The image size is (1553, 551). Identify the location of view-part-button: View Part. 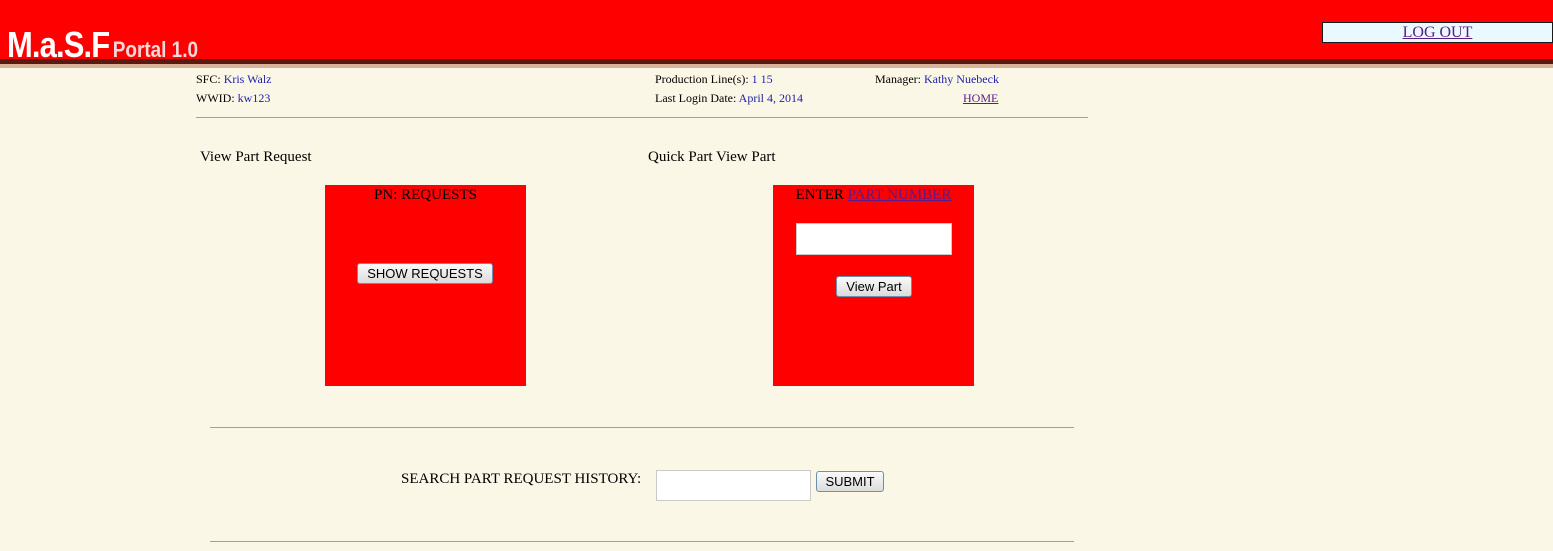
(874, 286).